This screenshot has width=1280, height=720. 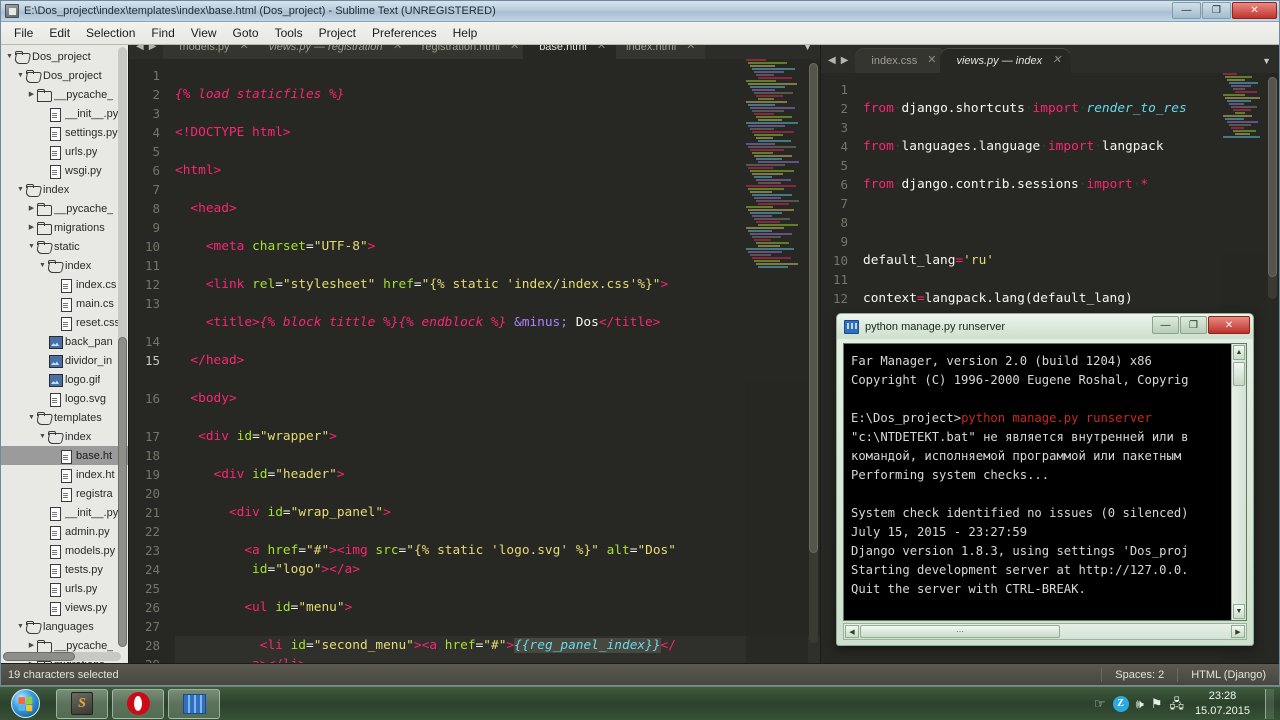 What do you see at coordinates (852, 631) in the screenshot?
I see `scroll-left-icon: ◀` at bounding box center [852, 631].